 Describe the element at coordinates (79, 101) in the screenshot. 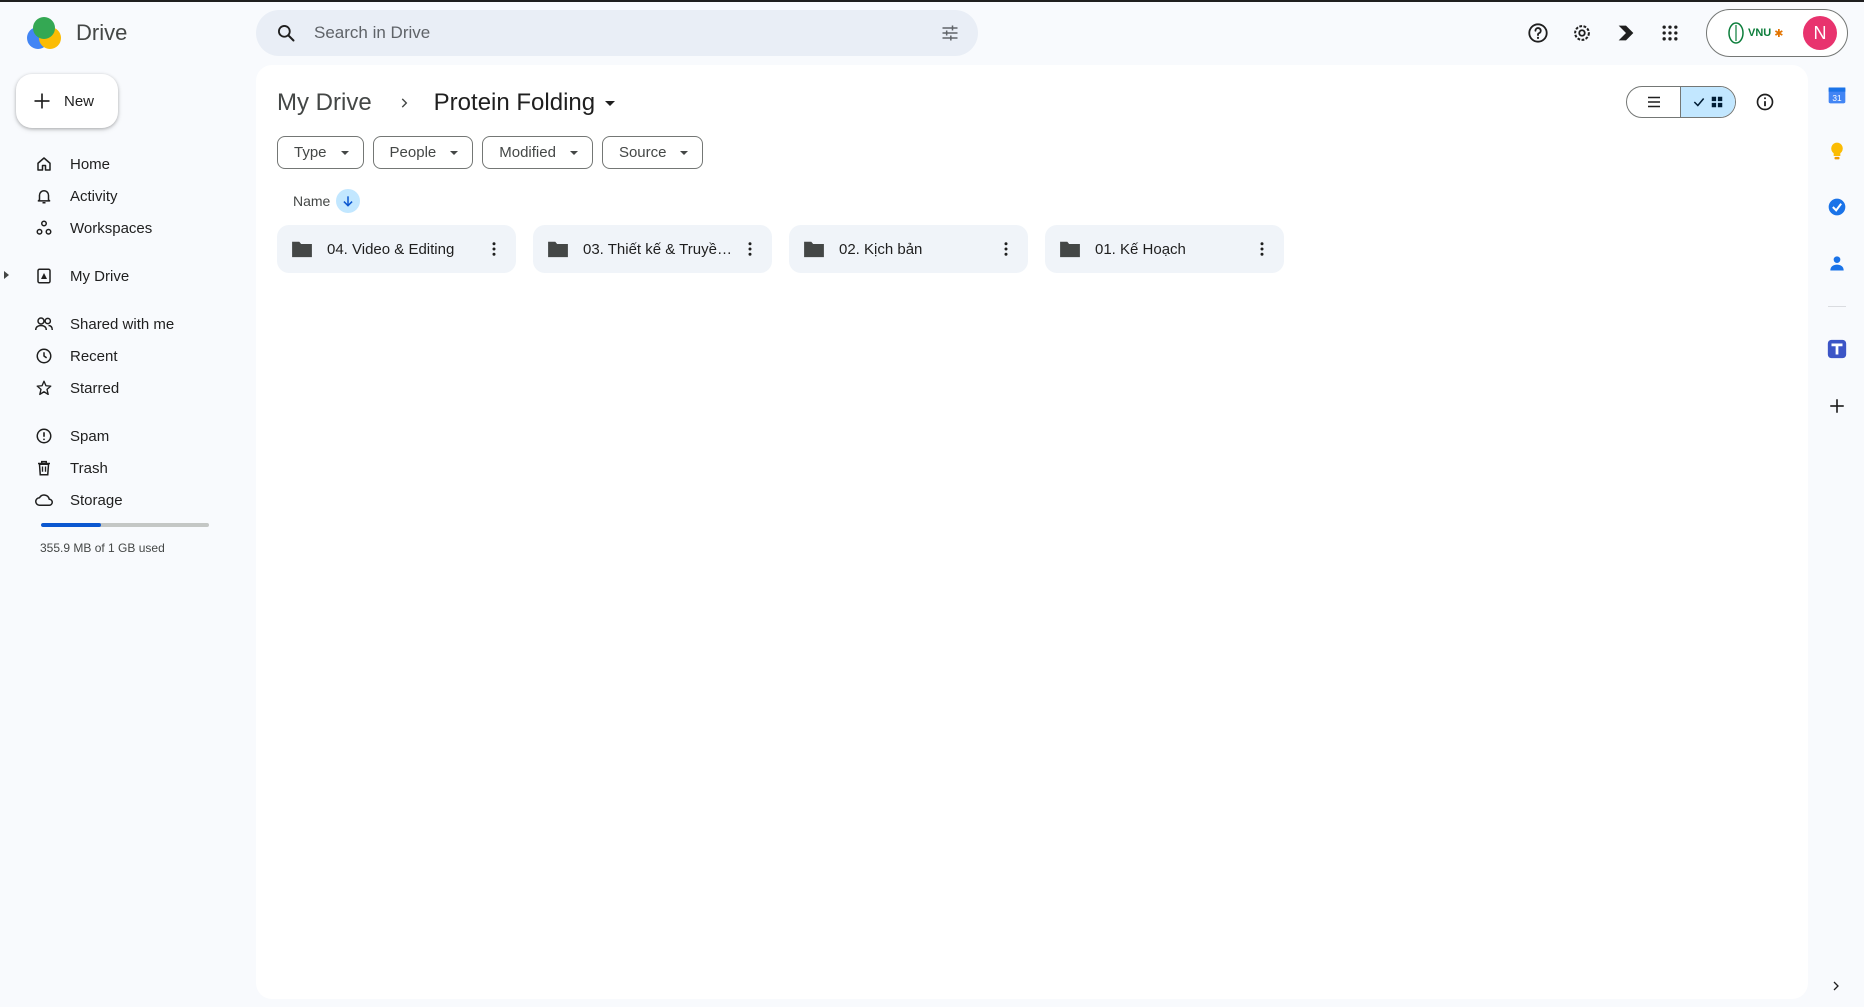

I see `new-button-label: New` at that location.